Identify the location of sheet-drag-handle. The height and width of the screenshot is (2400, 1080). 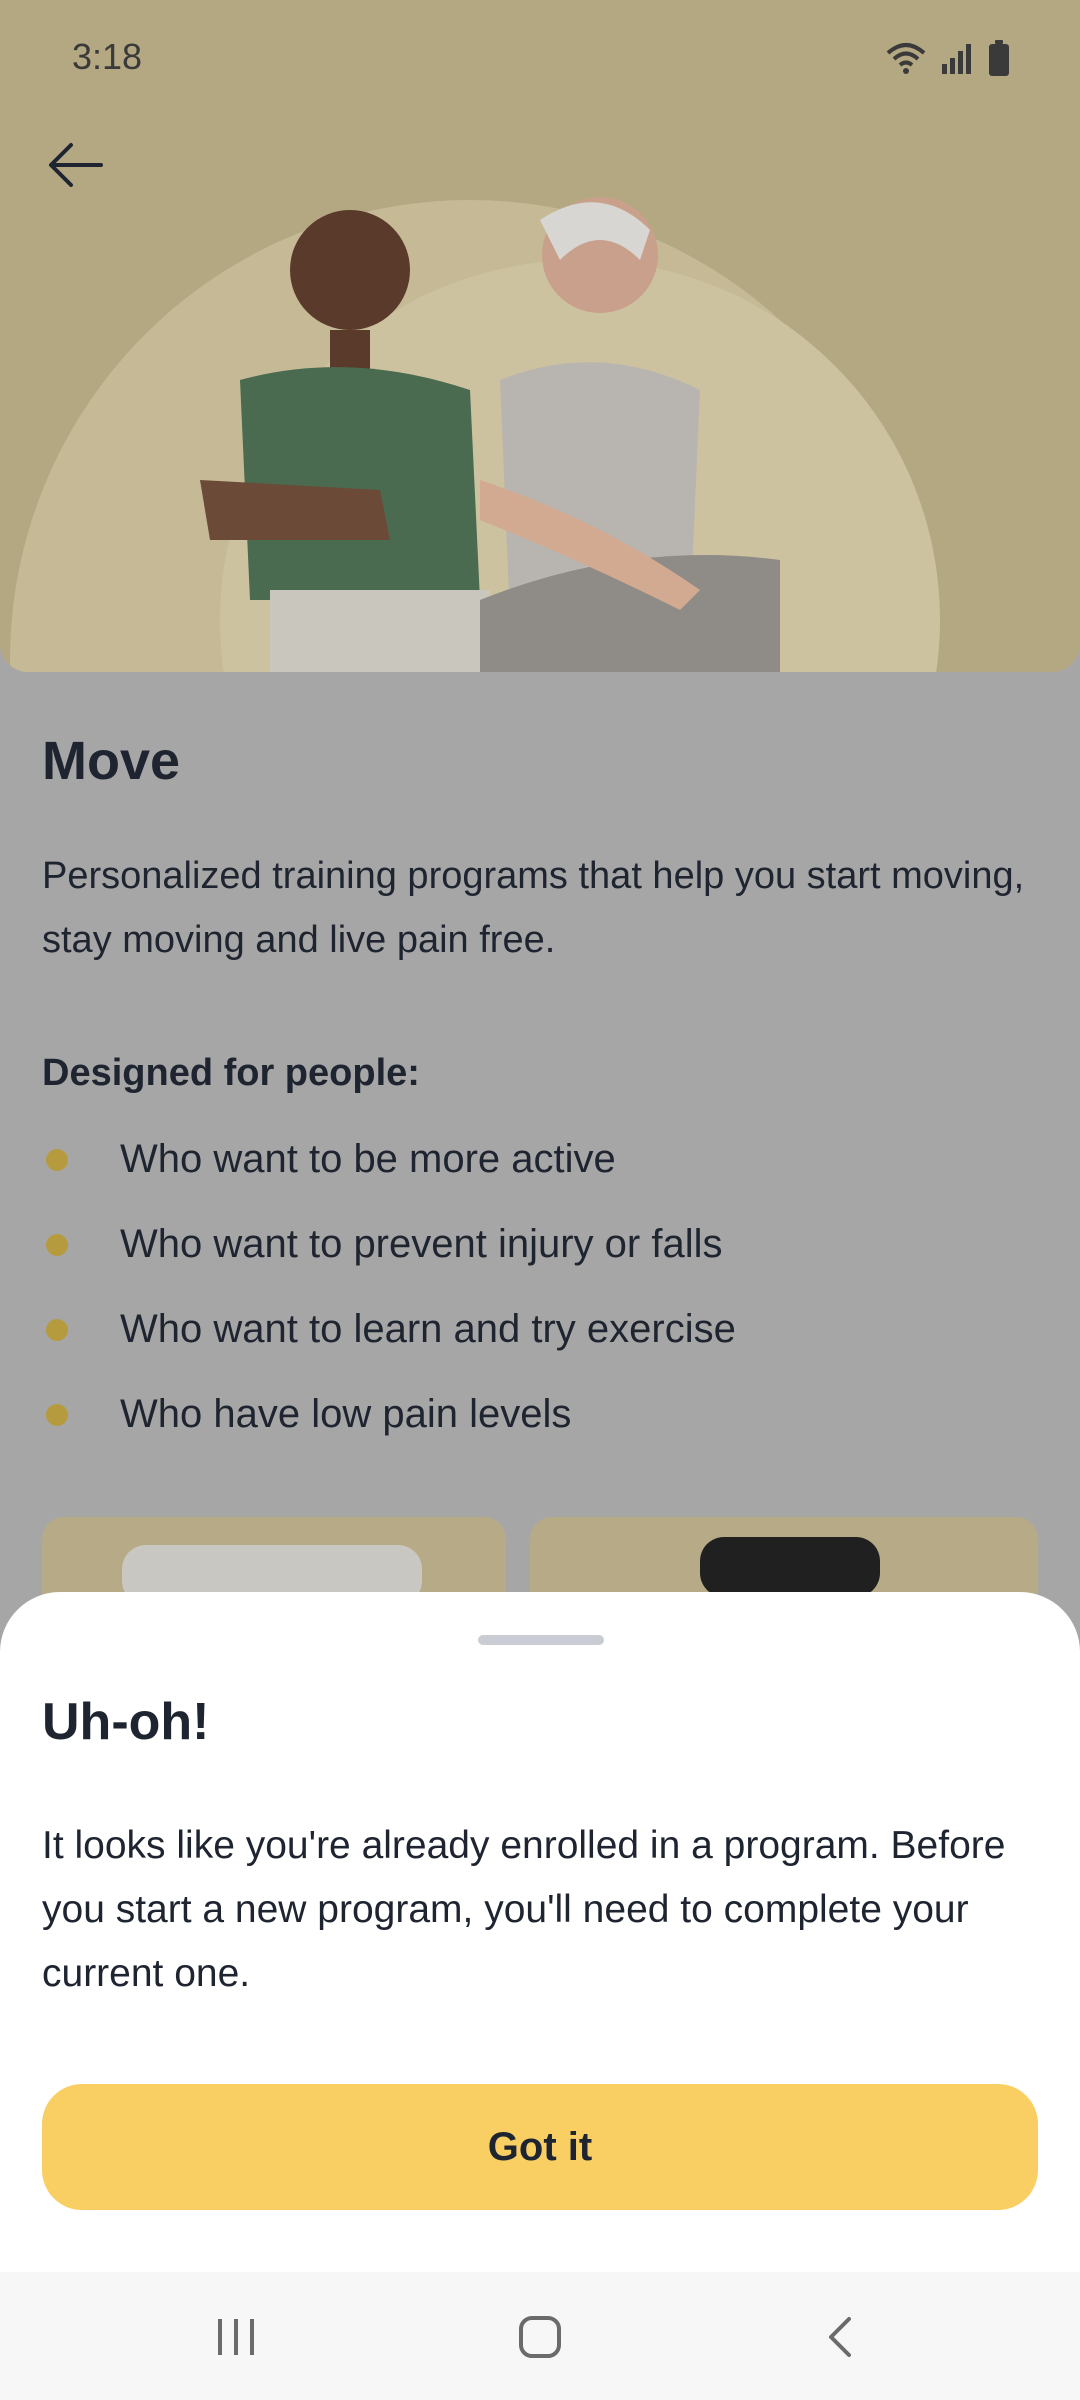
(541, 1640).